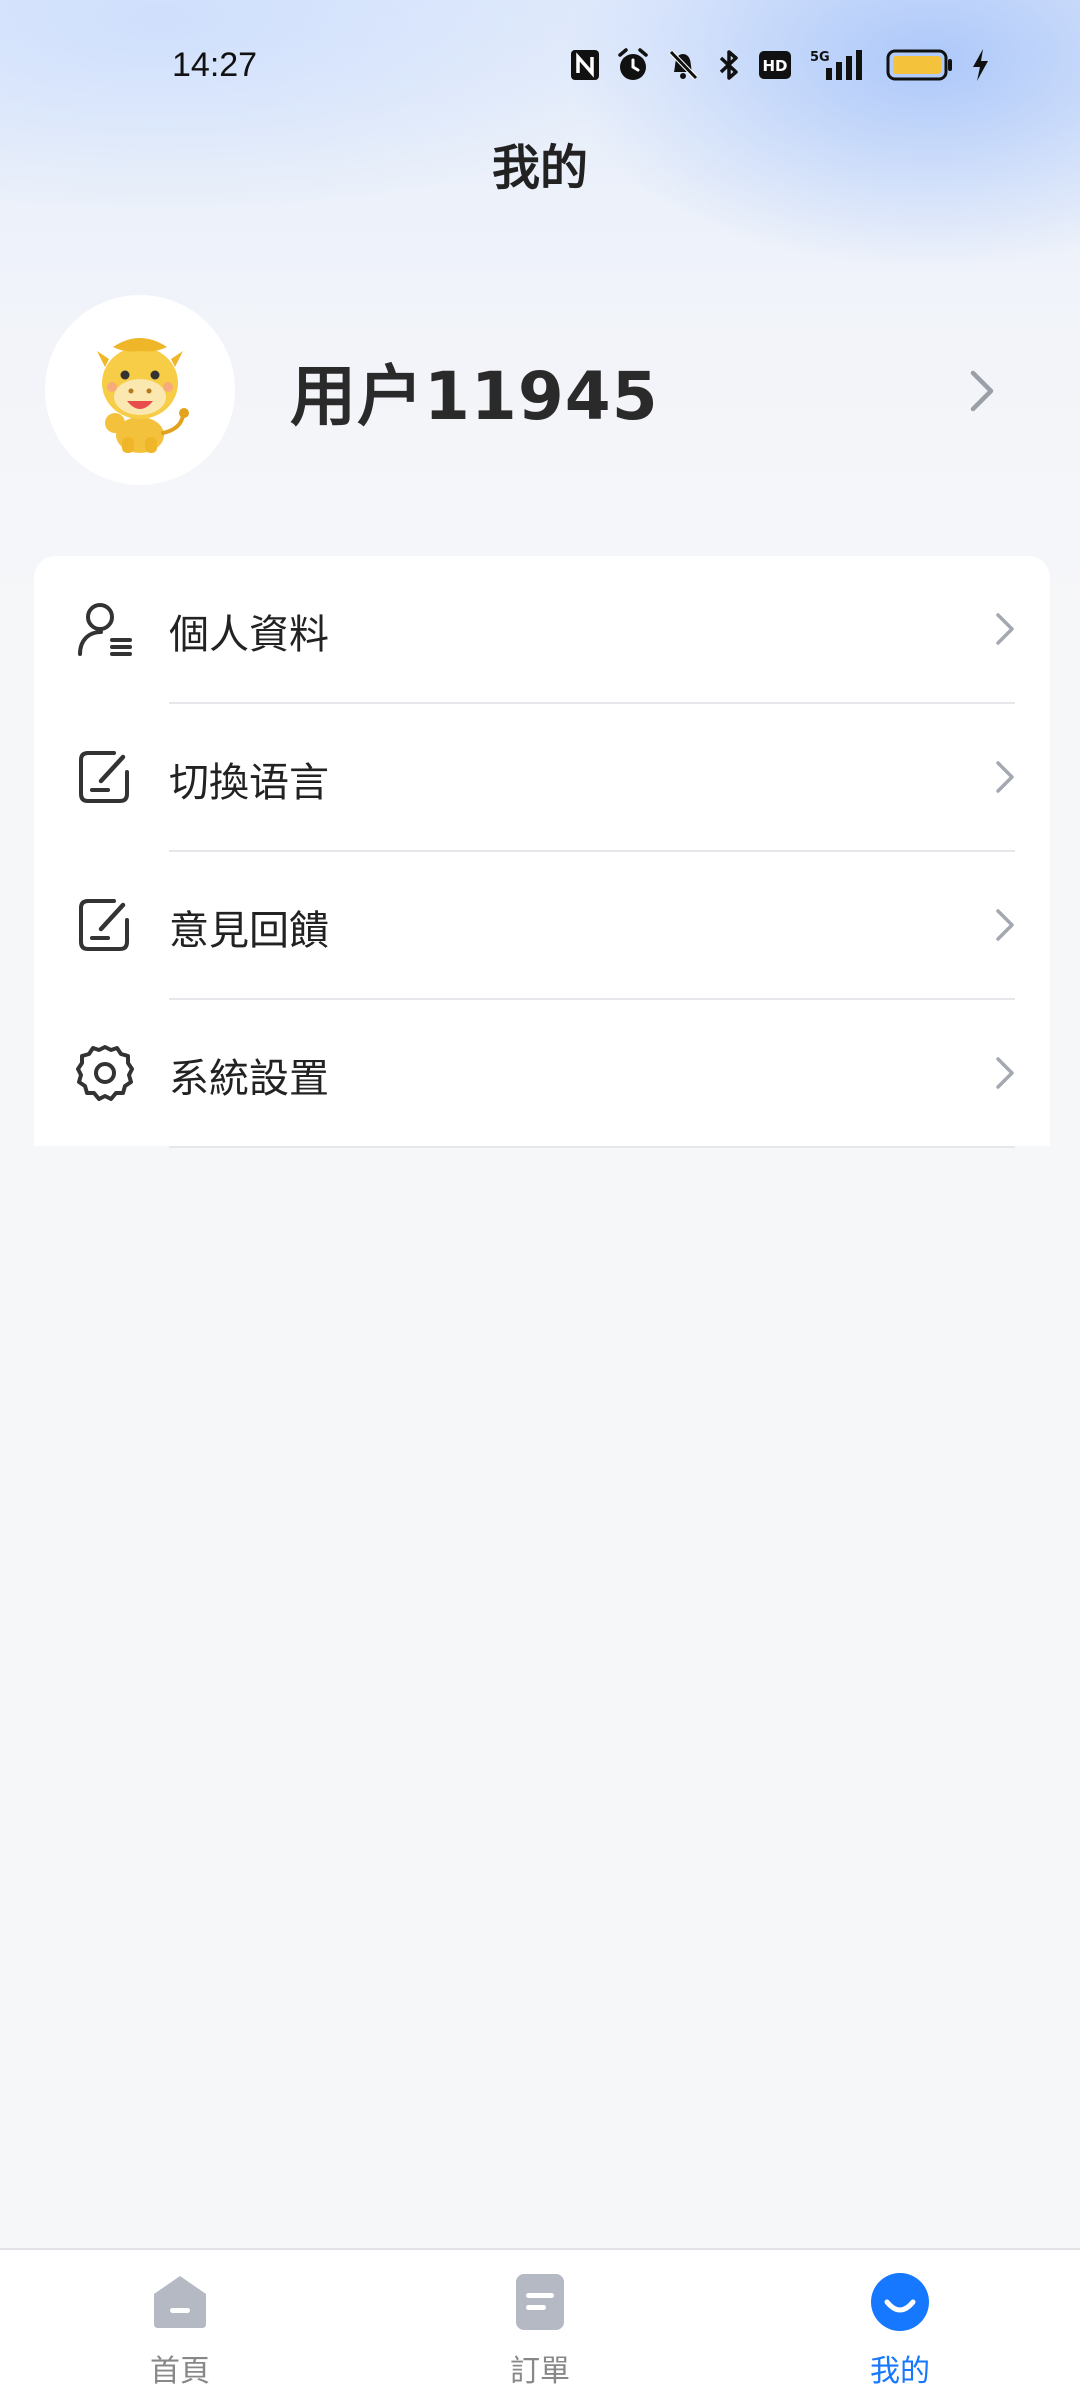 The height and width of the screenshot is (2402, 1080). I want to click on tab-label: 訂單, so click(540, 2371).